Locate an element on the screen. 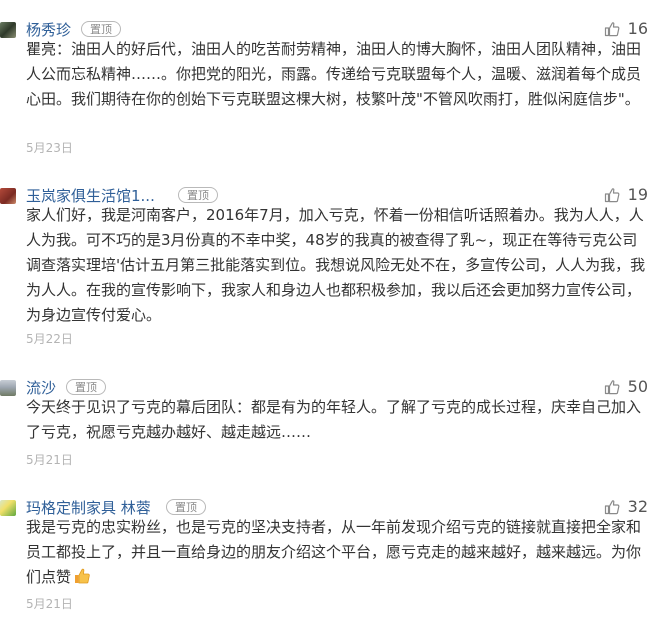 The image size is (670, 618). like-count: 32 is located at coordinates (637, 506).